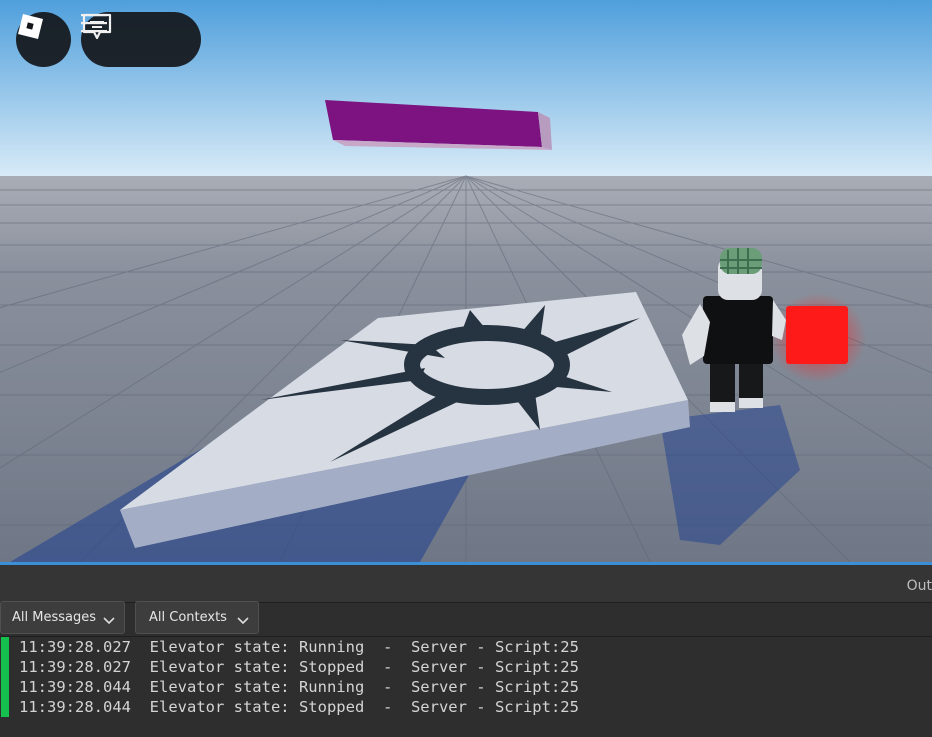 The width and height of the screenshot is (932, 737). I want to click on output-panel-title: Out, so click(919, 586).